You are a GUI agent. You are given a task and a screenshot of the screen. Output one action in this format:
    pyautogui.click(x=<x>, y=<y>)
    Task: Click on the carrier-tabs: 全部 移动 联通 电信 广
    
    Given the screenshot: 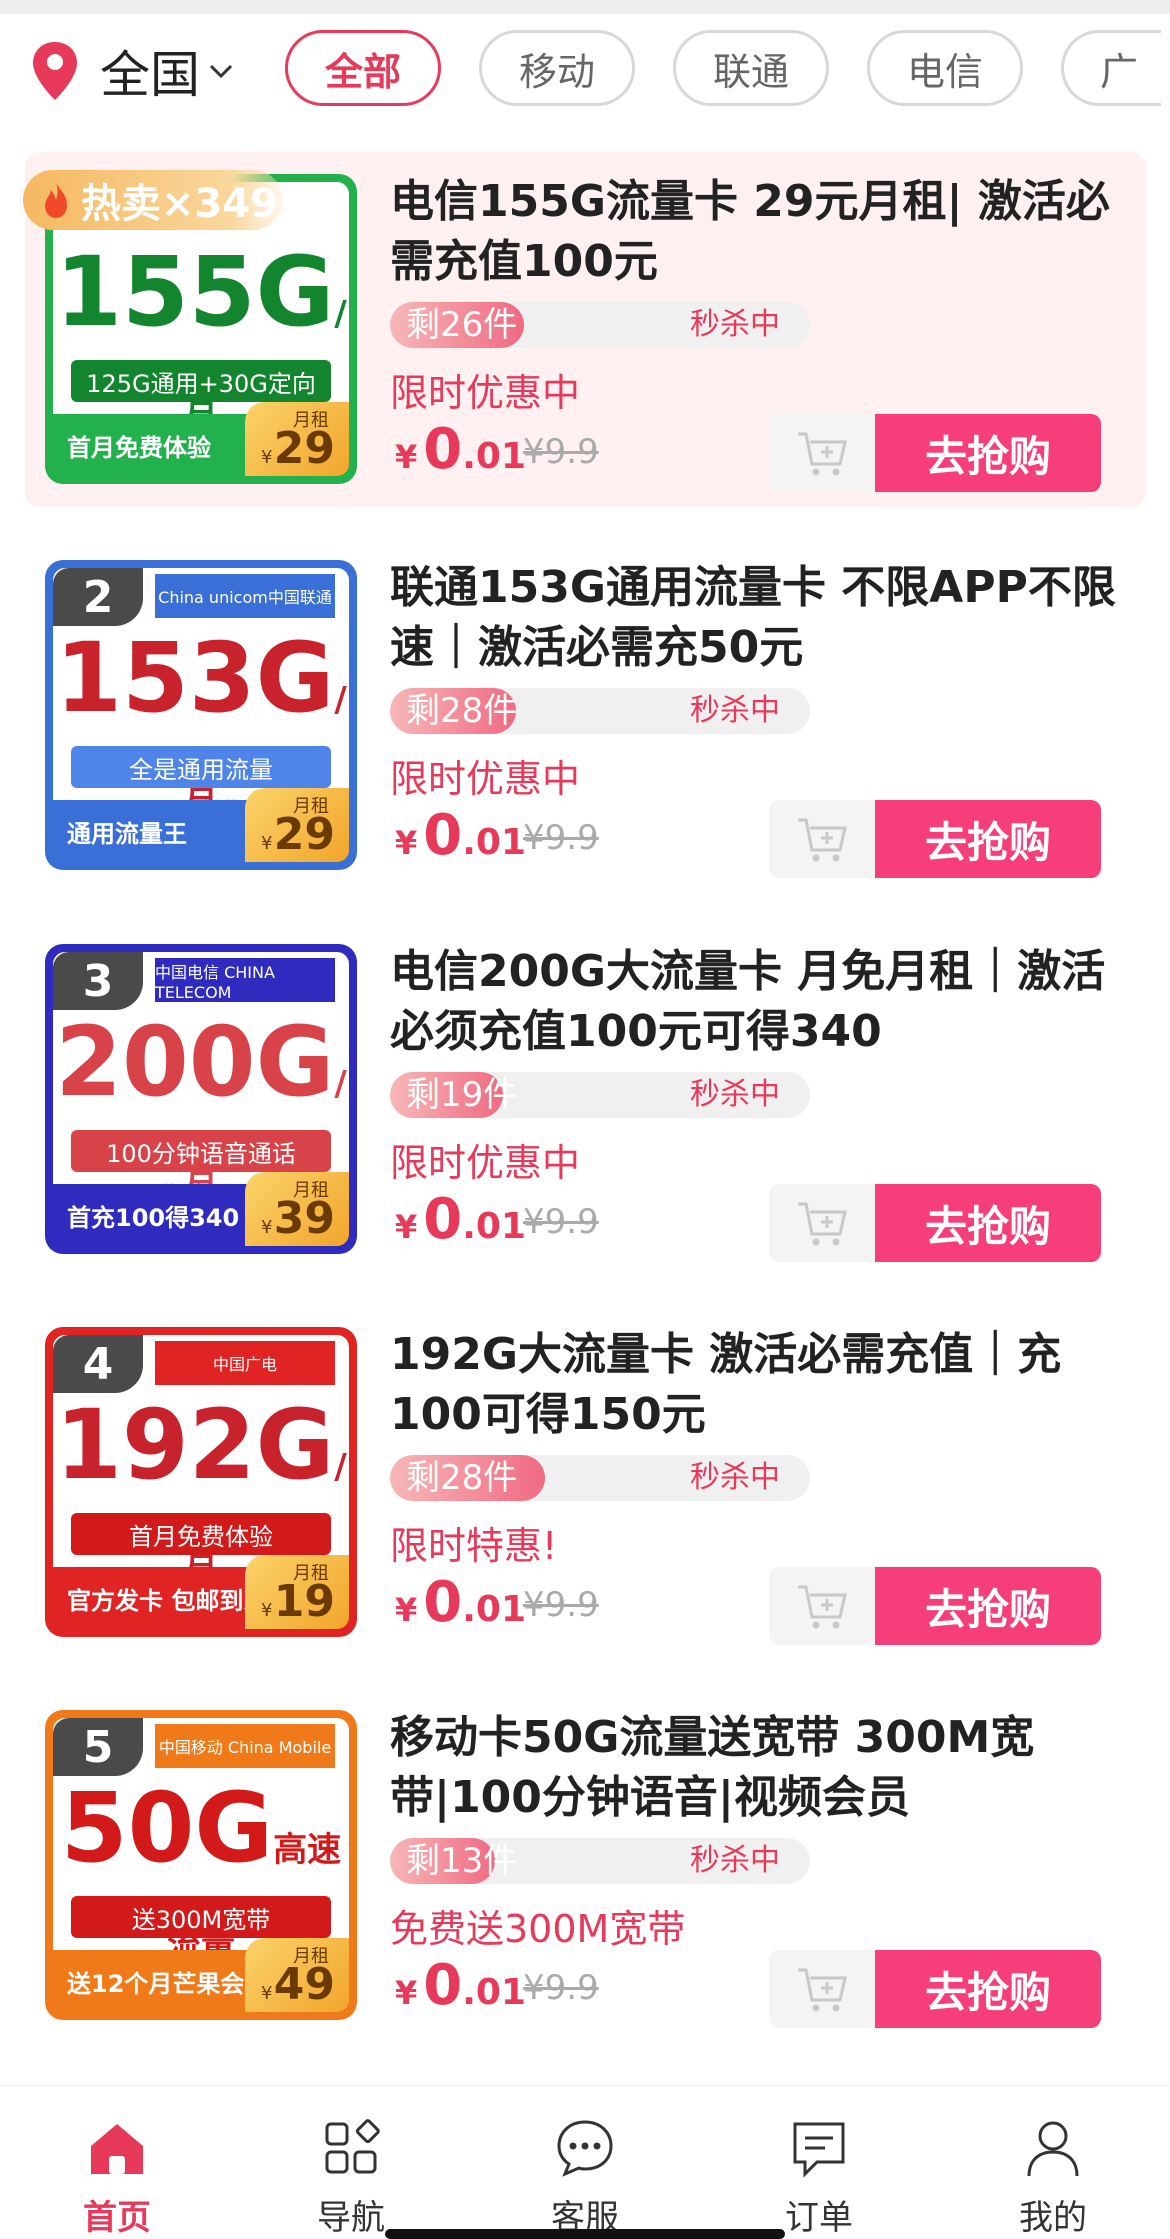 What is the action you would take?
    pyautogui.click(x=723, y=68)
    